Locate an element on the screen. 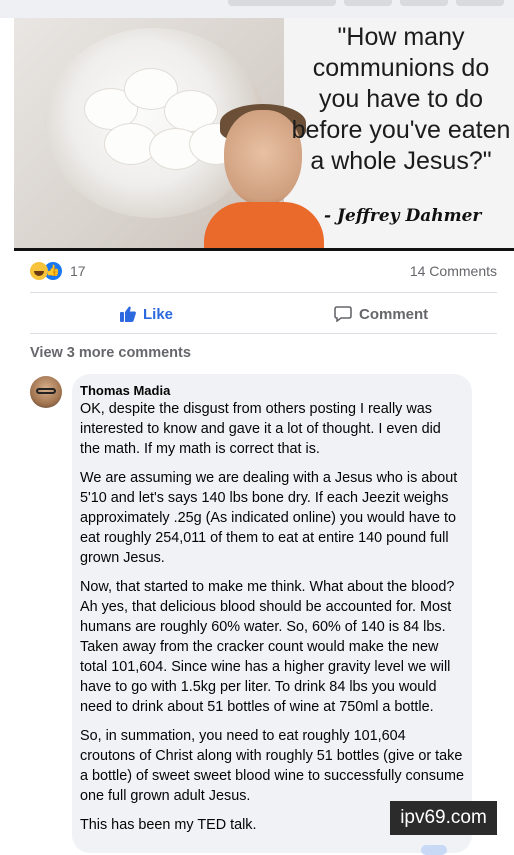  reaction-summary: 👍 17 is located at coordinates (58, 271).